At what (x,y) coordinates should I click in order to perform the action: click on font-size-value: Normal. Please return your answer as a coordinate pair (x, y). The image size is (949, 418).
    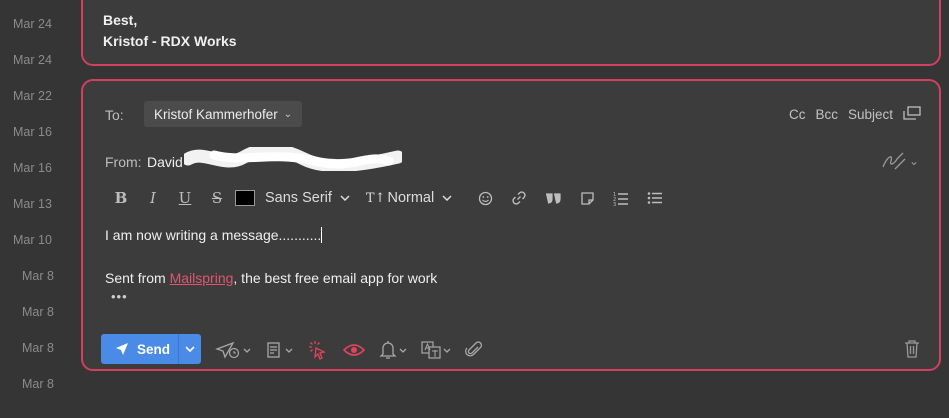
    Looking at the image, I should click on (411, 198).